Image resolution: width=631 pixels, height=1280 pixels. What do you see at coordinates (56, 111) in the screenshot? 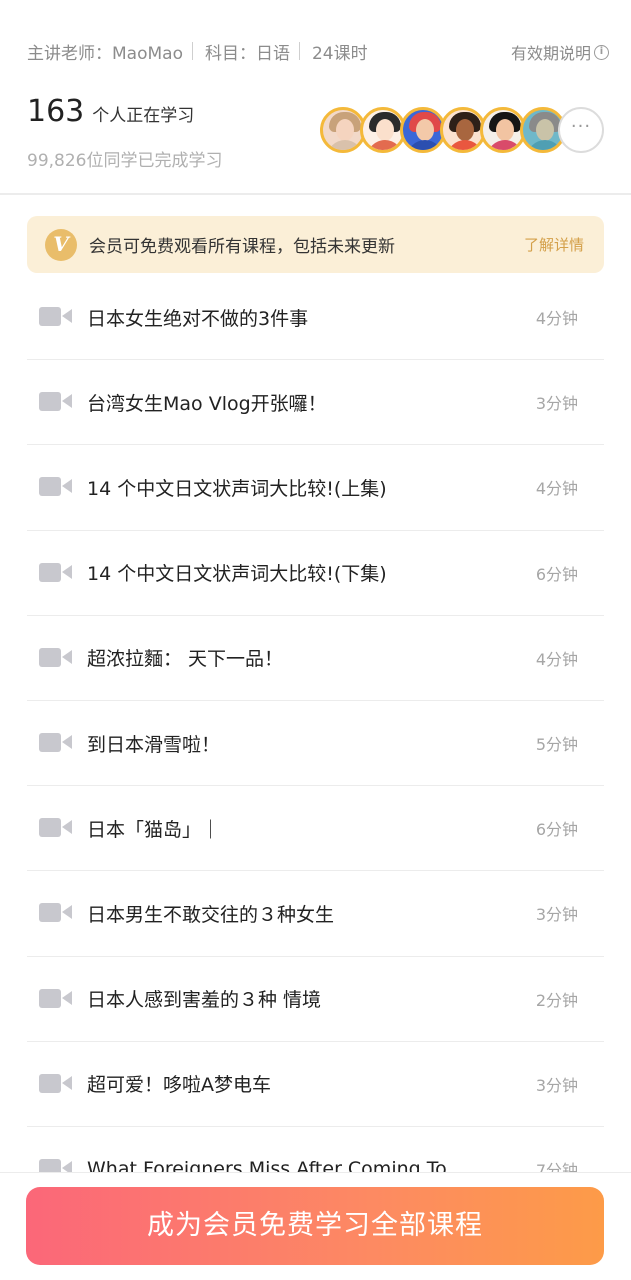
I see `learning-count-number: 163` at bounding box center [56, 111].